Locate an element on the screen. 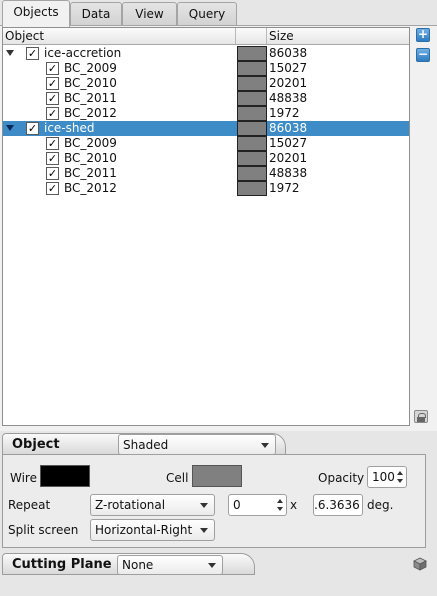  wire-color-button is located at coordinates (65, 476).